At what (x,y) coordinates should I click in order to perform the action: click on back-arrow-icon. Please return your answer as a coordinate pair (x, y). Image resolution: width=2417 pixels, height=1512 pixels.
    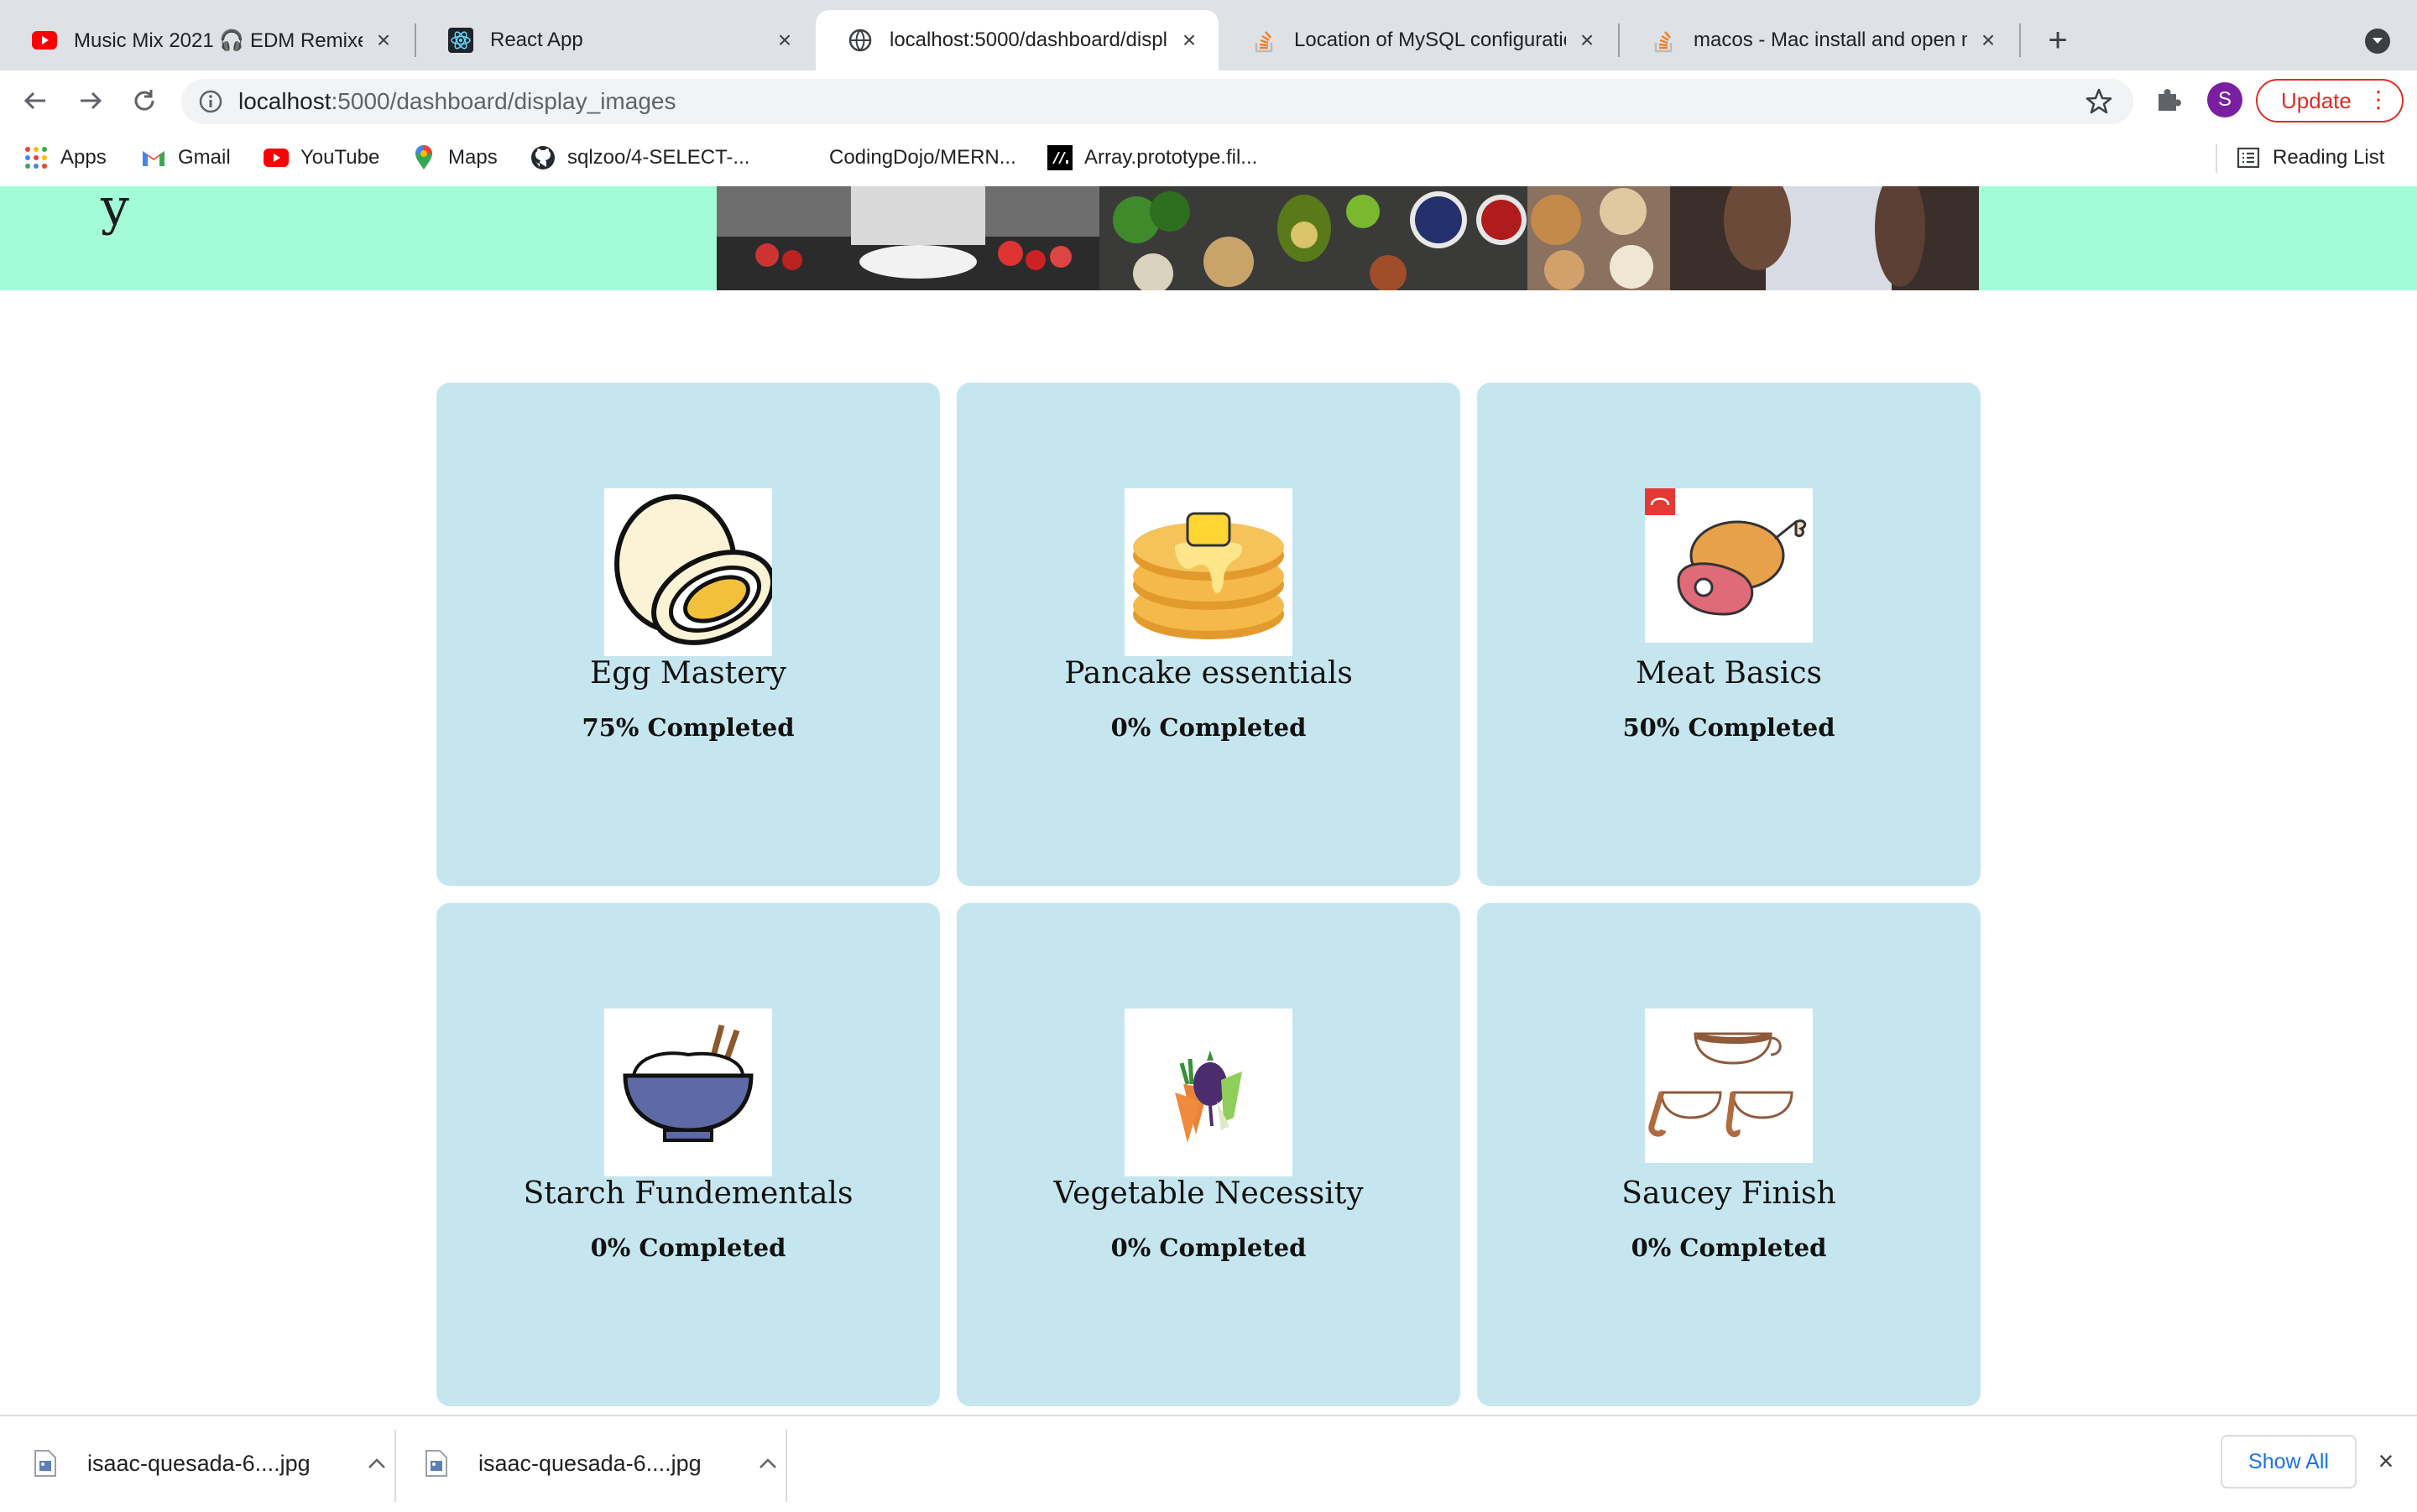
    Looking at the image, I should click on (35, 101).